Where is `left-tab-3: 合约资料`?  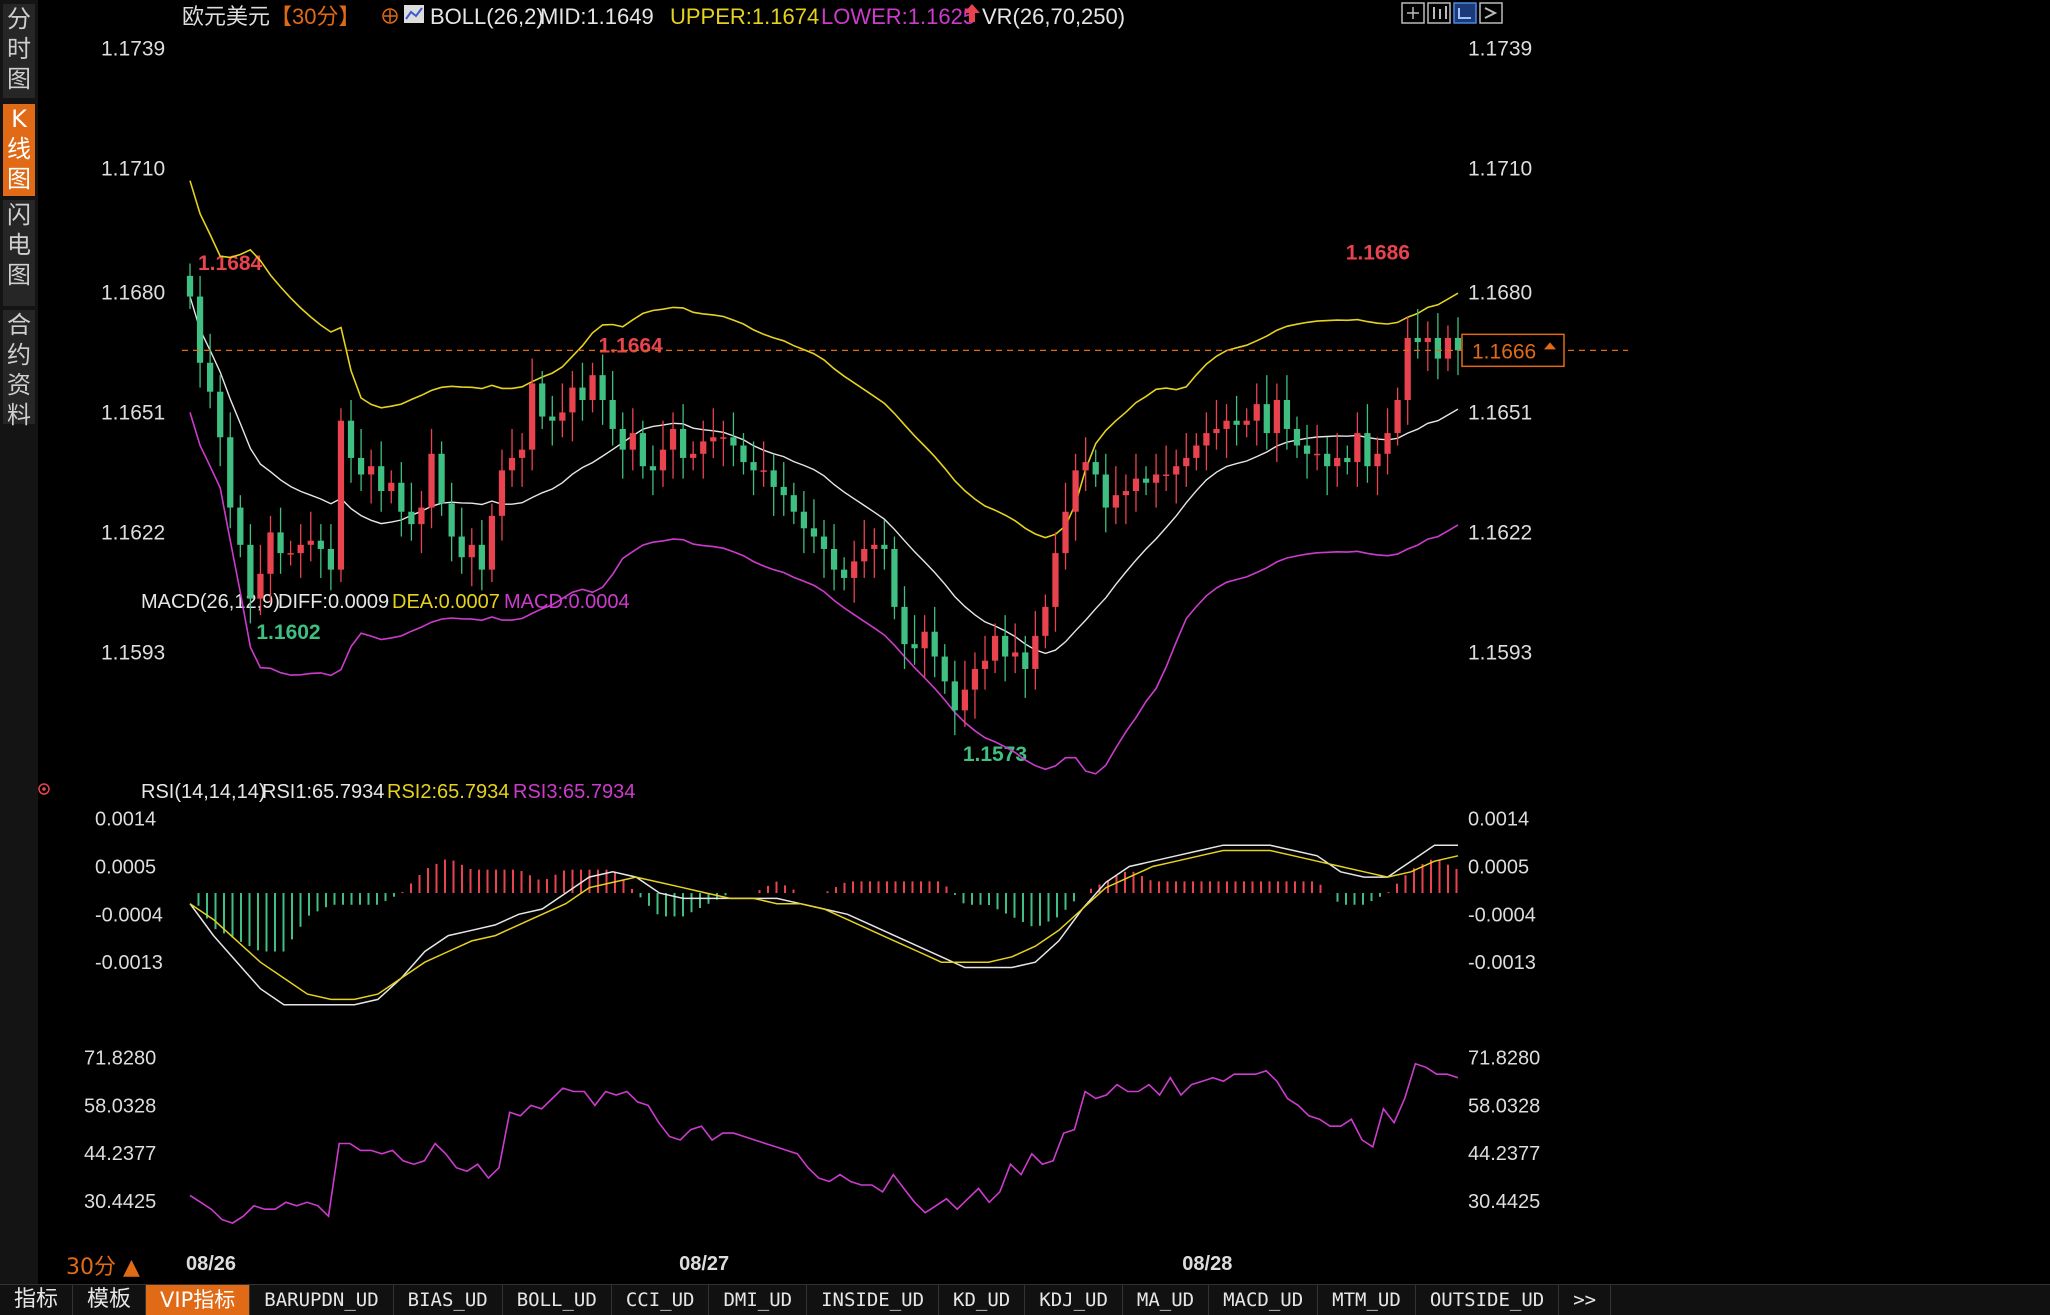 left-tab-3: 合约资料 is located at coordinates (19, 369).